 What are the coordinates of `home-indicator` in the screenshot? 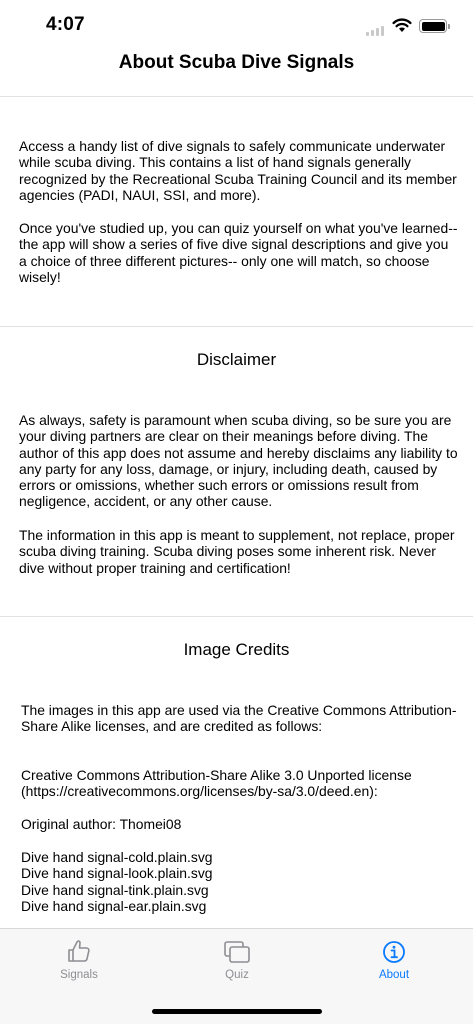 It's located at (237, 1011).